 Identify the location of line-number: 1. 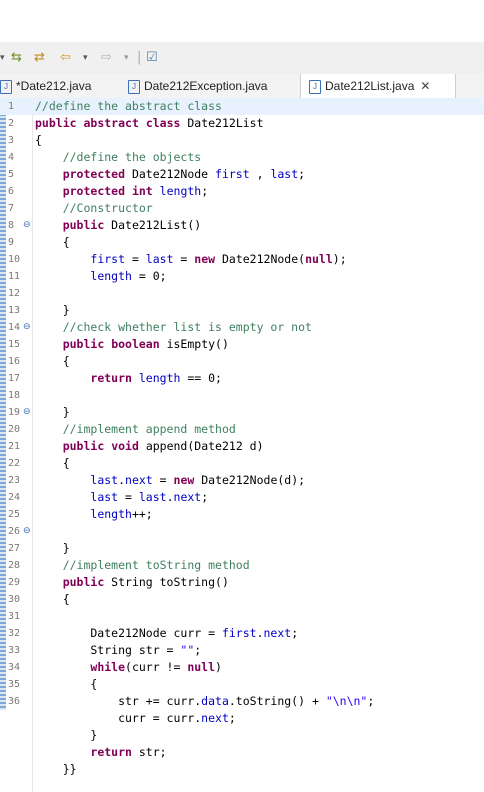
(11, 106).